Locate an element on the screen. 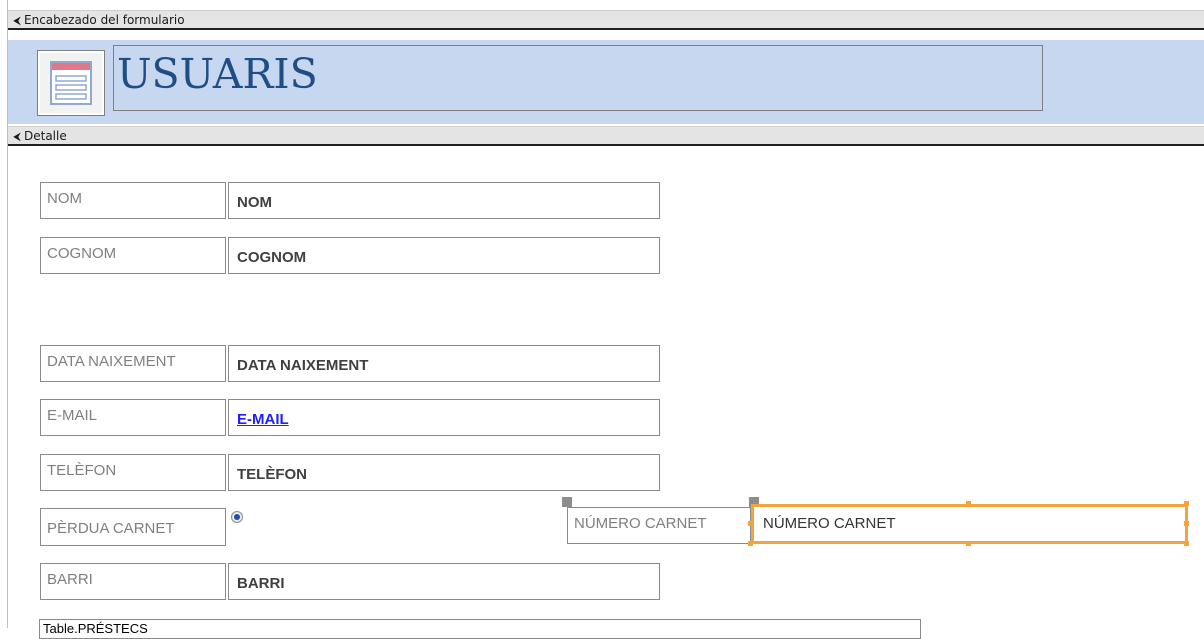 The height and width of the screenshot is (639, 1204). form-header-section-bar: ⮜ Encabezado del formulario is located at coordinates (606, 20).